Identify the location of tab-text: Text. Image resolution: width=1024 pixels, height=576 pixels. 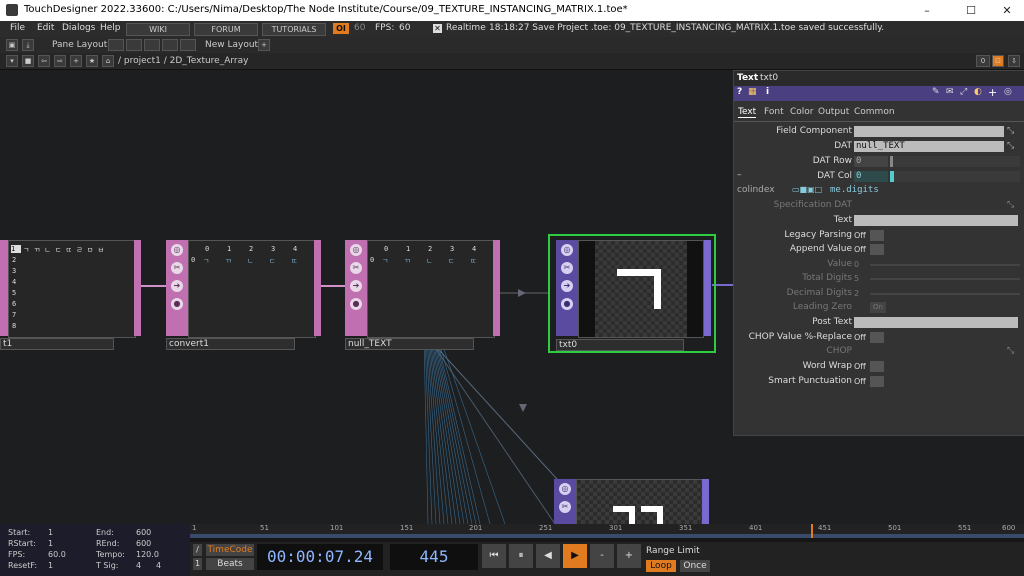
(747, 112).